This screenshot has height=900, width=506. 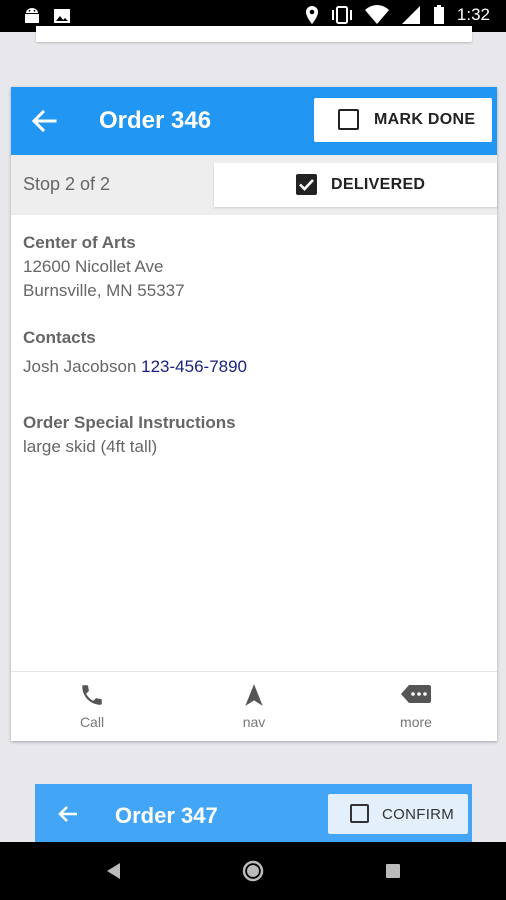 I want to click on back-triangle-icon, so click(x=114, y=871).